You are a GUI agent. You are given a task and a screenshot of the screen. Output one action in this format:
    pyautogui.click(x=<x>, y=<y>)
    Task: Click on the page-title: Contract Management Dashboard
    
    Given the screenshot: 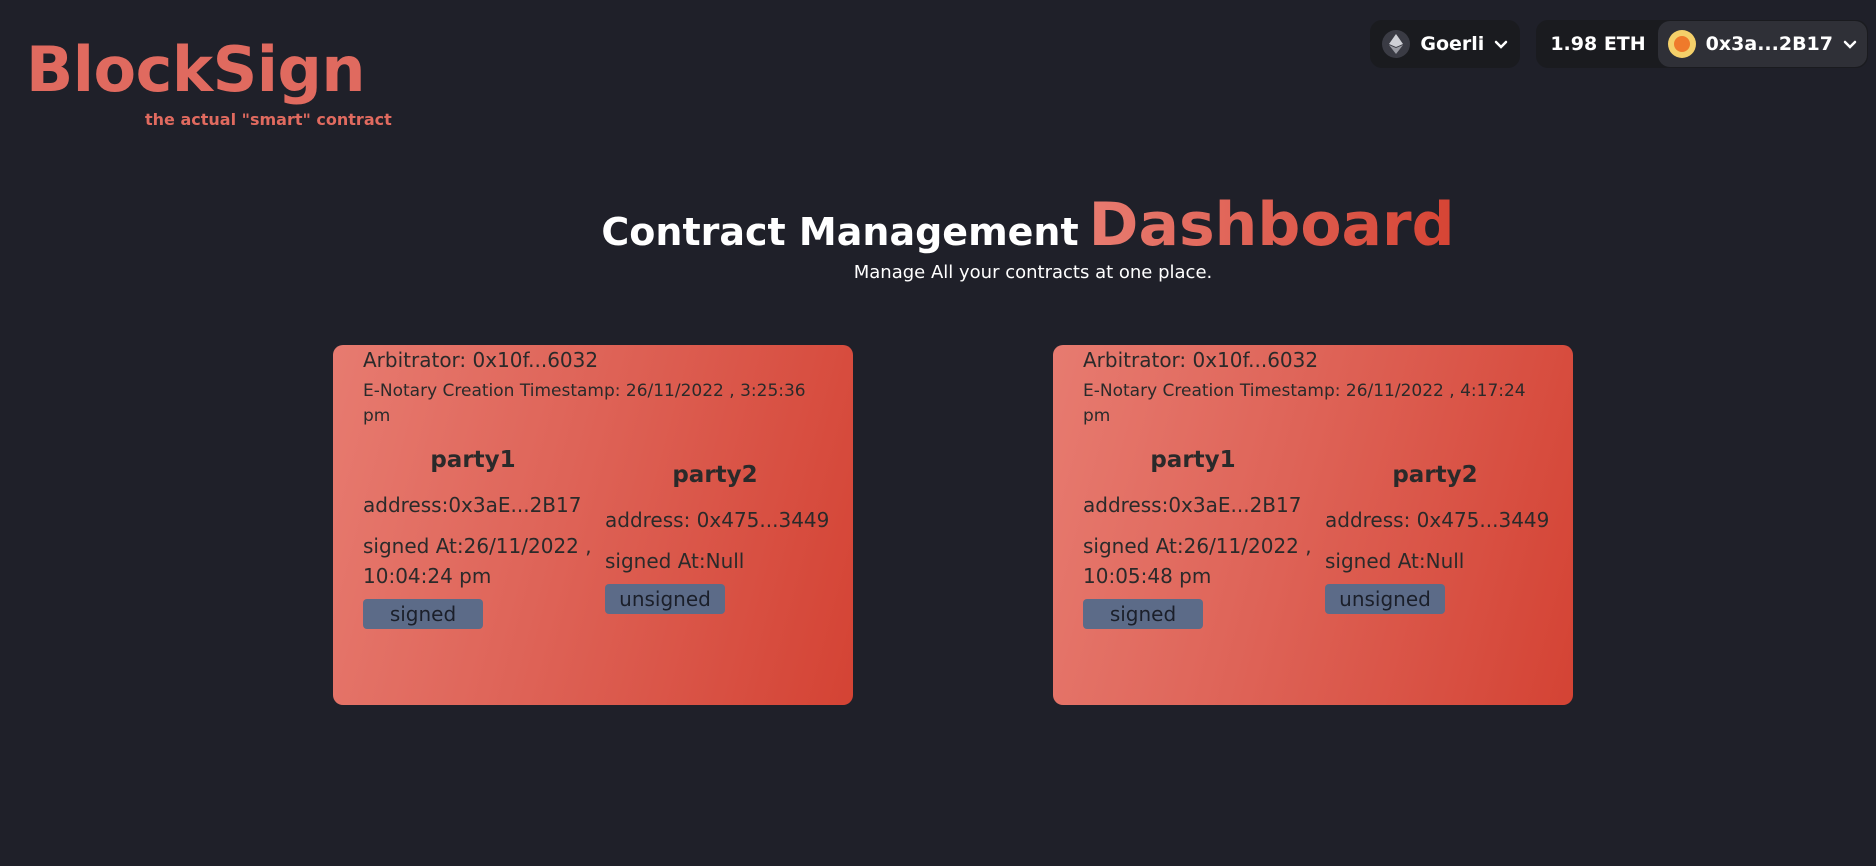 What is the action you would take?
    pyautogui.click(x=938, y=225)
    